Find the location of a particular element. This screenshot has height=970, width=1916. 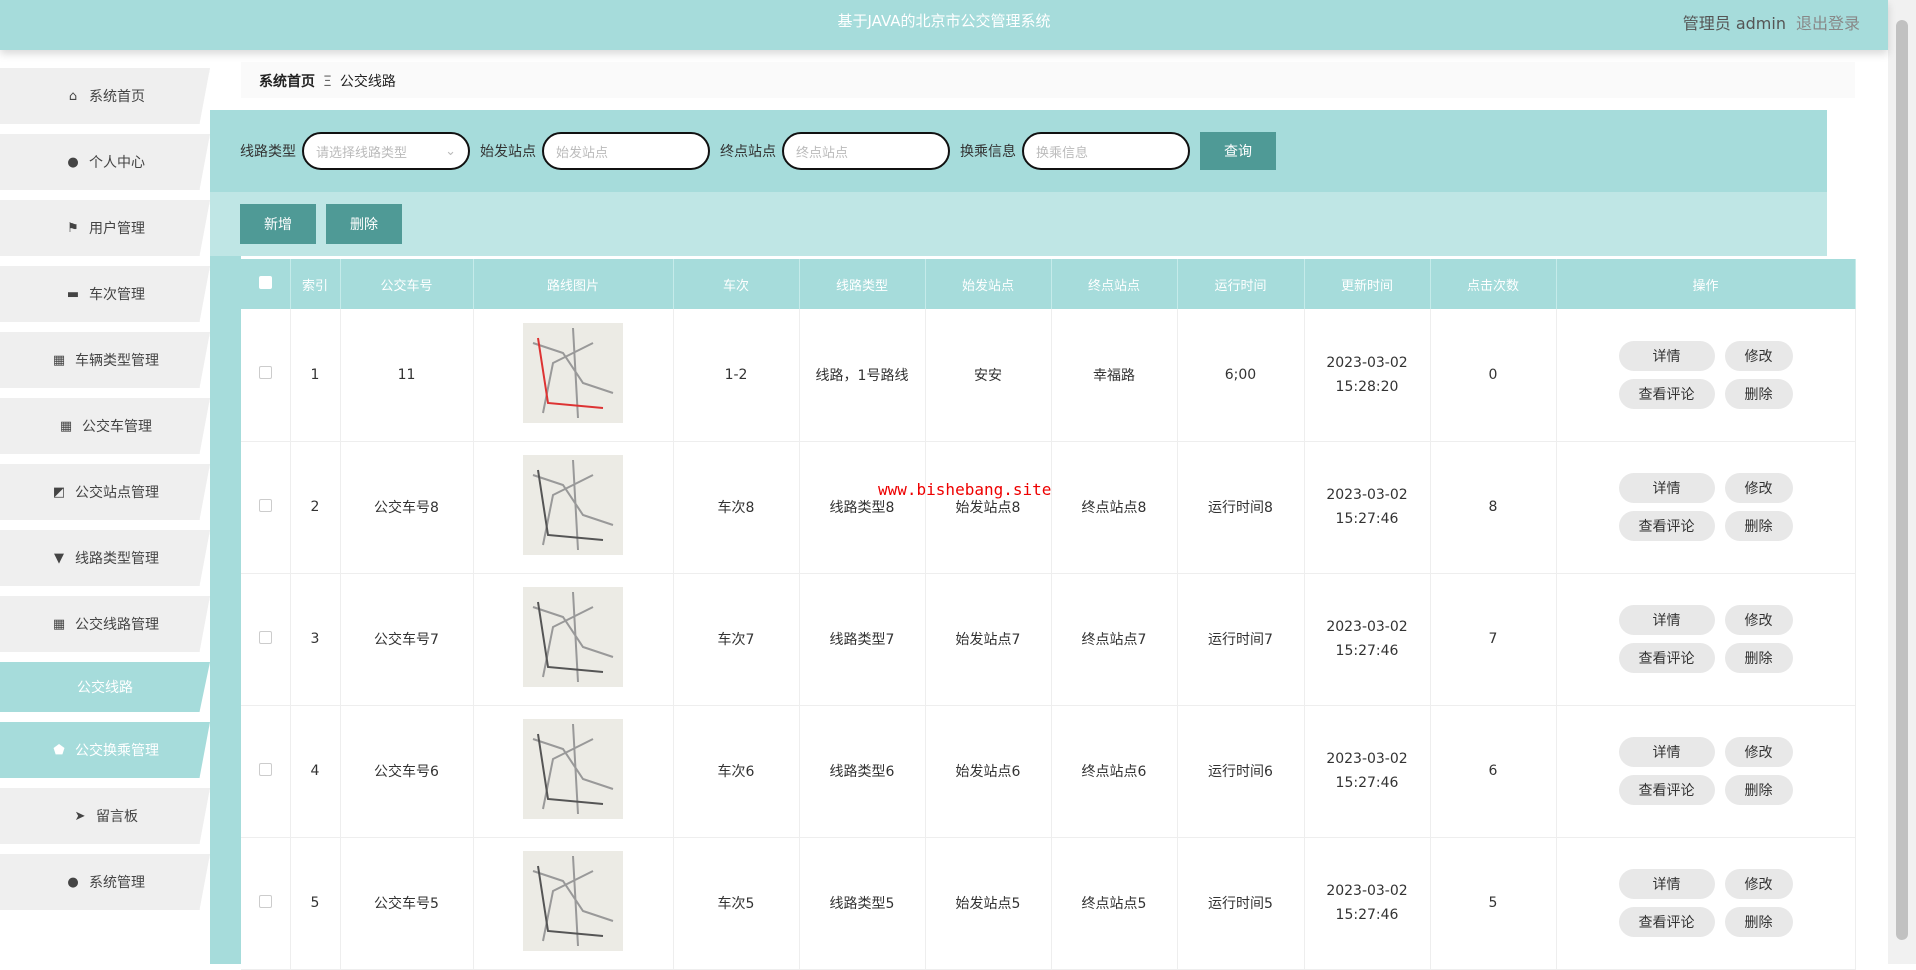

cell-clicks: 8 is located at coordinates (1493, 507).